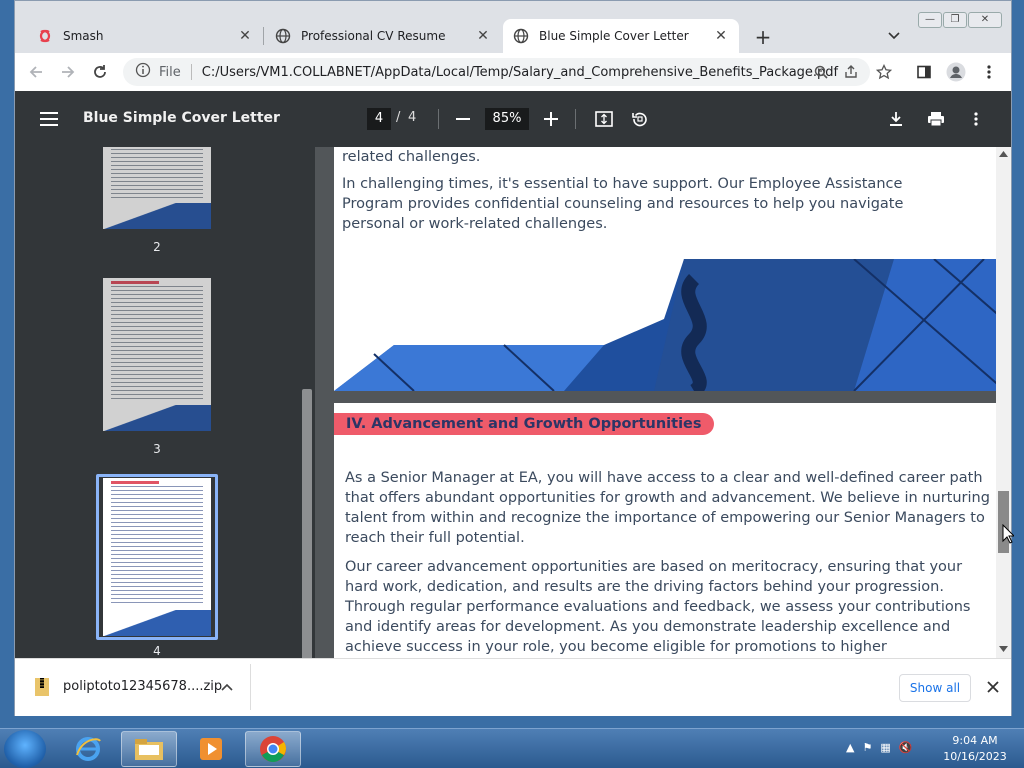 The height and width of the screenshot is (768, 1024). Describe the element at coordinates (985, 20) in the screenshot. I see `close-window-button: ✕` at that location.